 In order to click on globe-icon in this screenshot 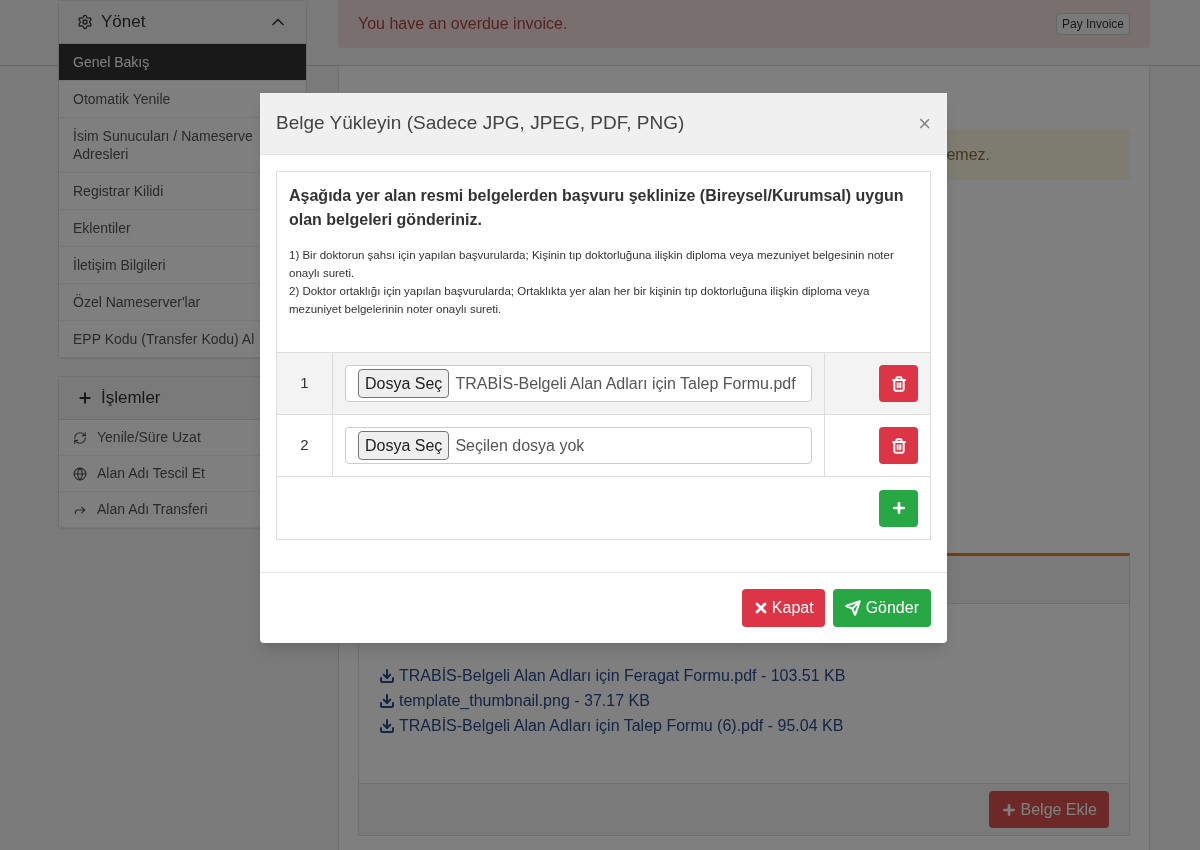, I will do `click(80, 473)`.